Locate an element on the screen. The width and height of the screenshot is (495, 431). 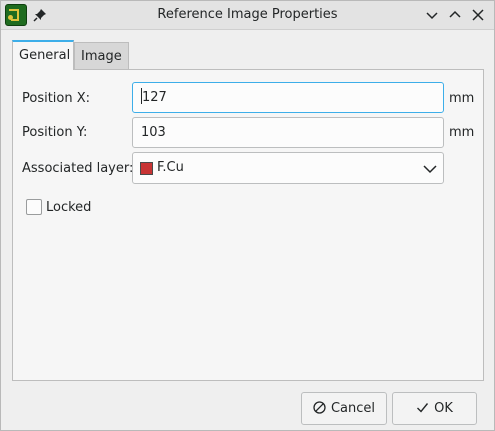
tab-image: Image is located at coordinates (101, 56).